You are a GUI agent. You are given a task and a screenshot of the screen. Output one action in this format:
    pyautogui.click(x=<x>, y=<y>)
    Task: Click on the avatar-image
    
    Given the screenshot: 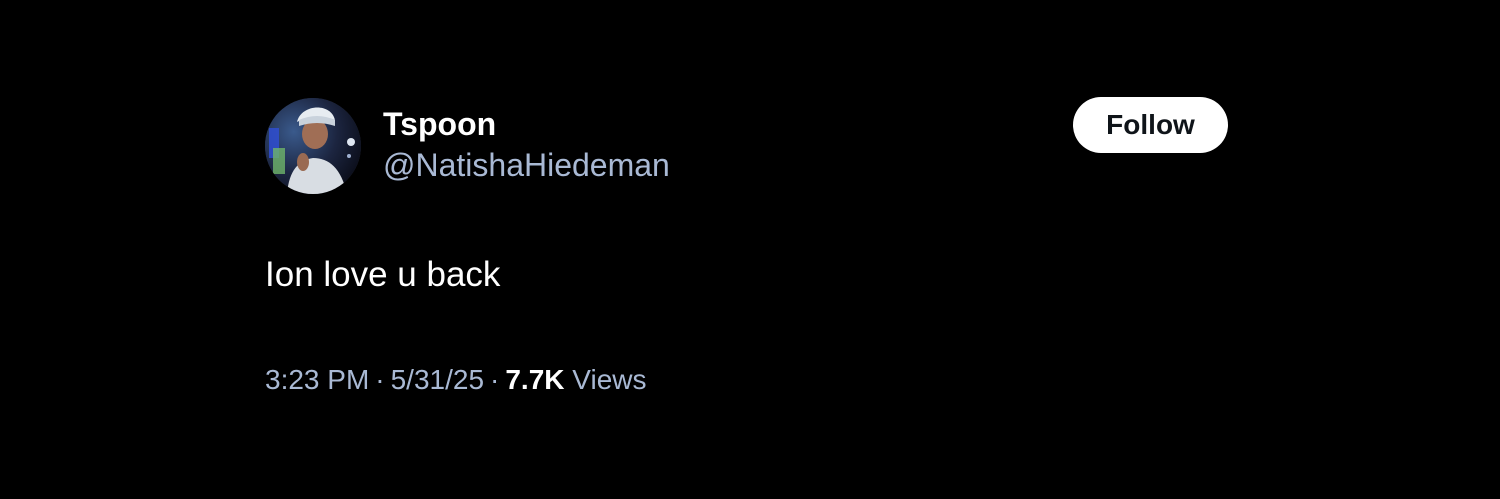 What is the action you would take?
    pyautogui.click(x=313, y=146)
    